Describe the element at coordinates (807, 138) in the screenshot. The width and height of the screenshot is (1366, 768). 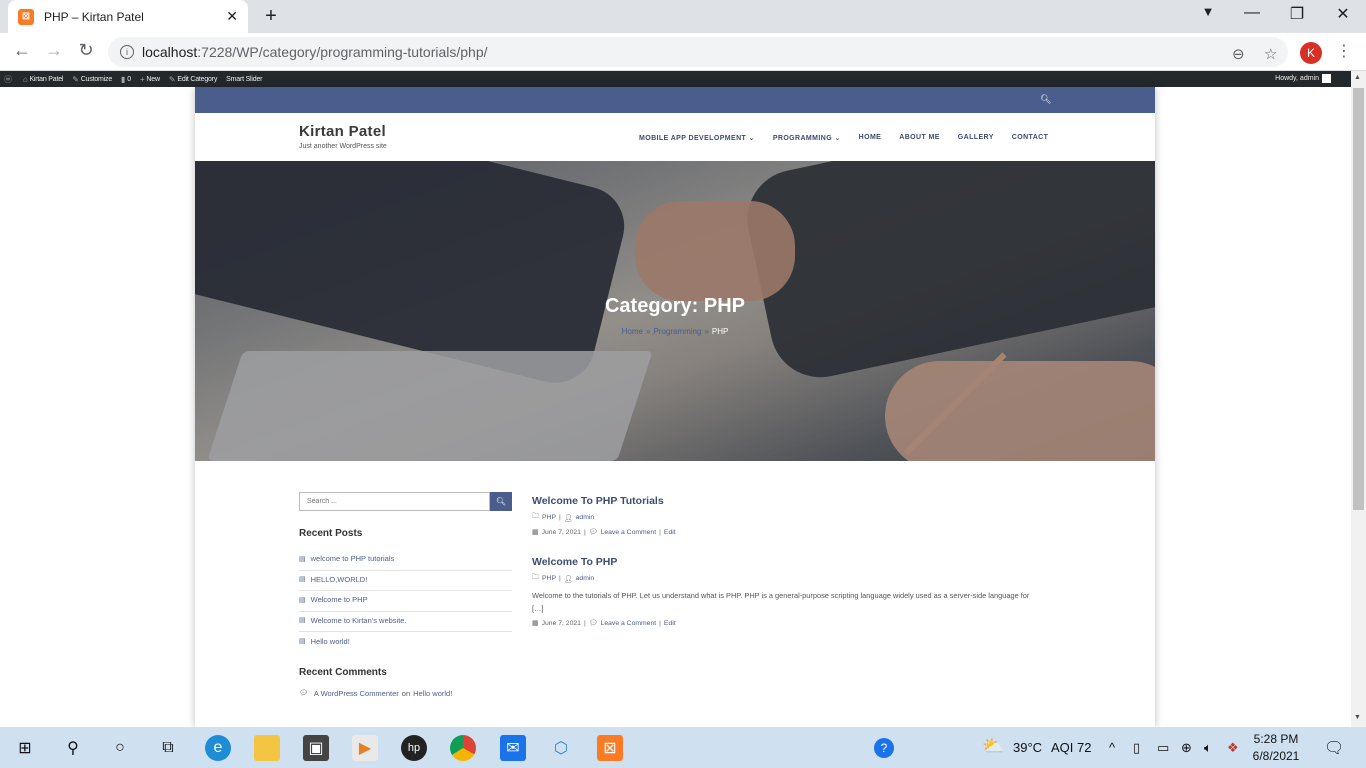
I see `nav-programming: PROGRAMMING ⌄` at that location.